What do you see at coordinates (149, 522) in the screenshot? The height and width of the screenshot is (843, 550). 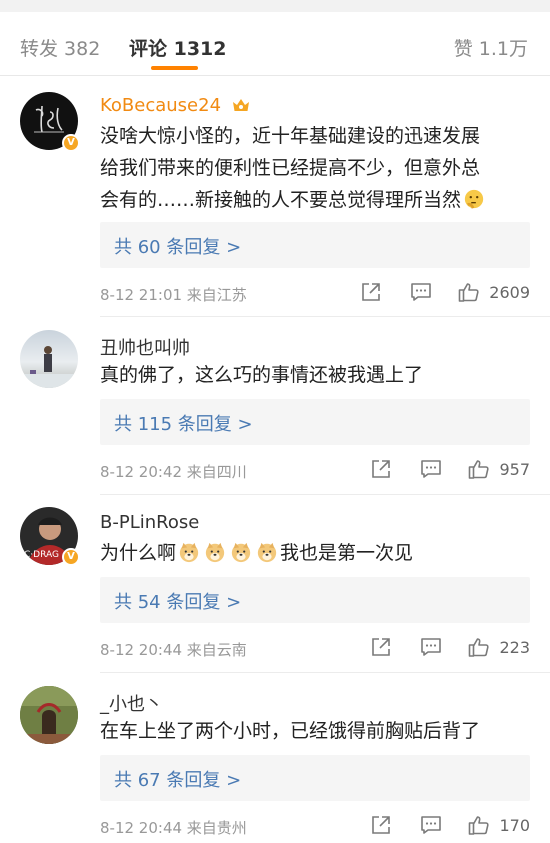 I see `username: B-PLinRose` at bounding box center [149, 522].